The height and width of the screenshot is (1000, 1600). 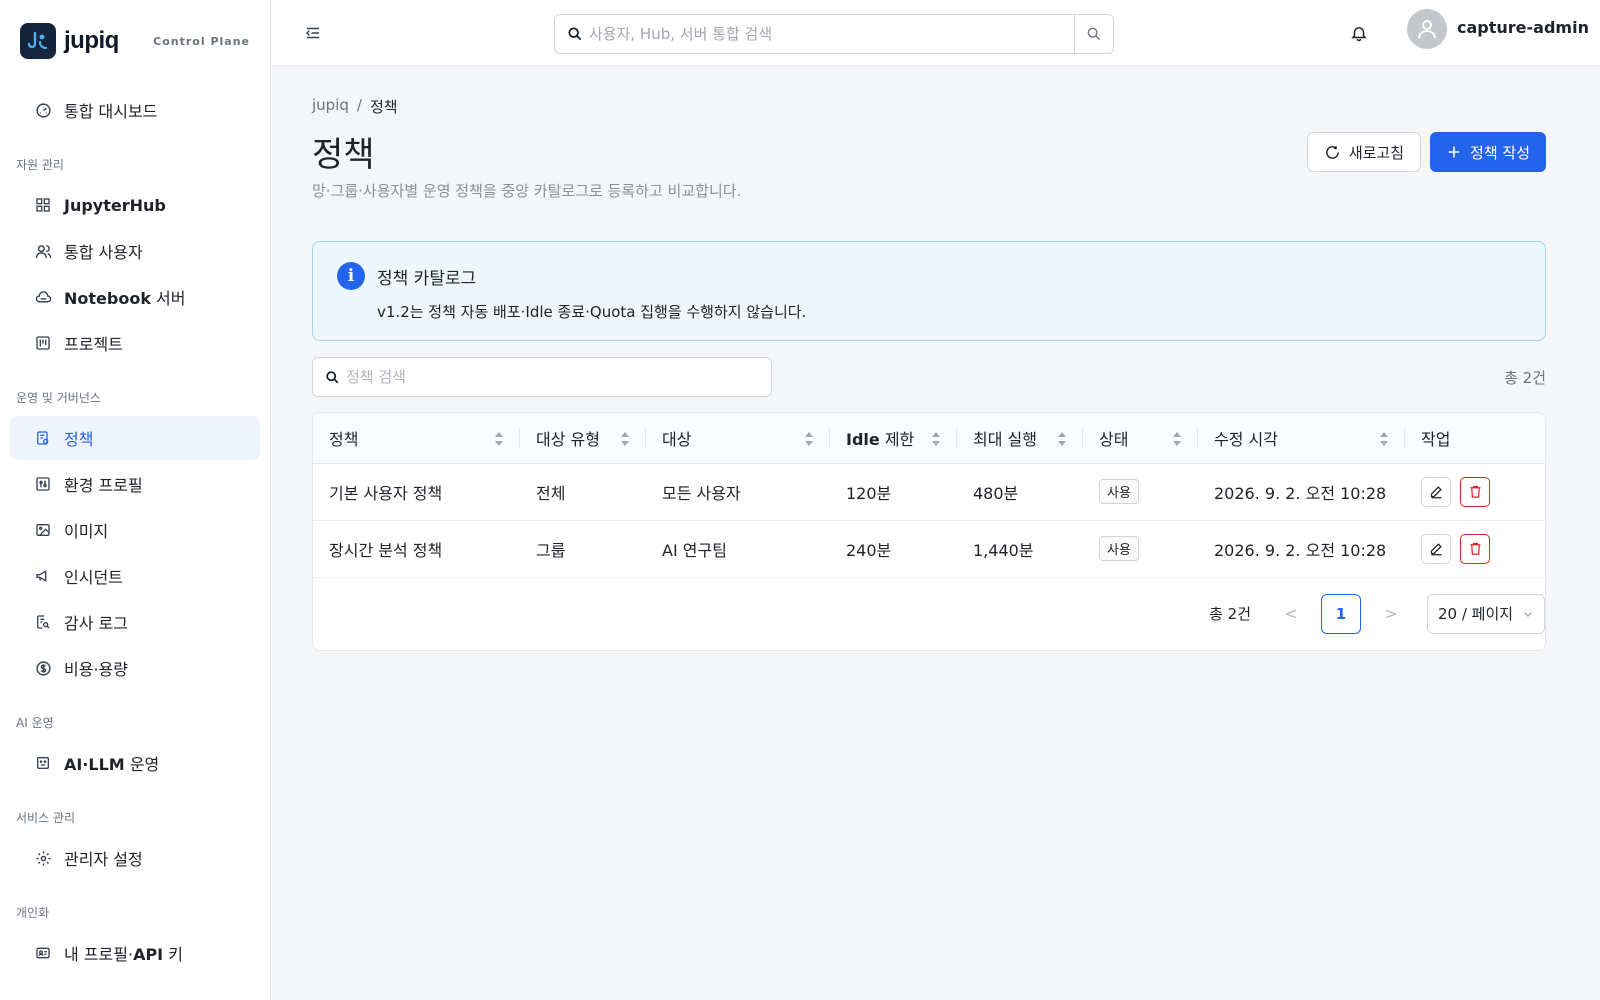 I want to click on sidebar-item-dashboard: 통합 대시보드, so click(x=135, y=110).